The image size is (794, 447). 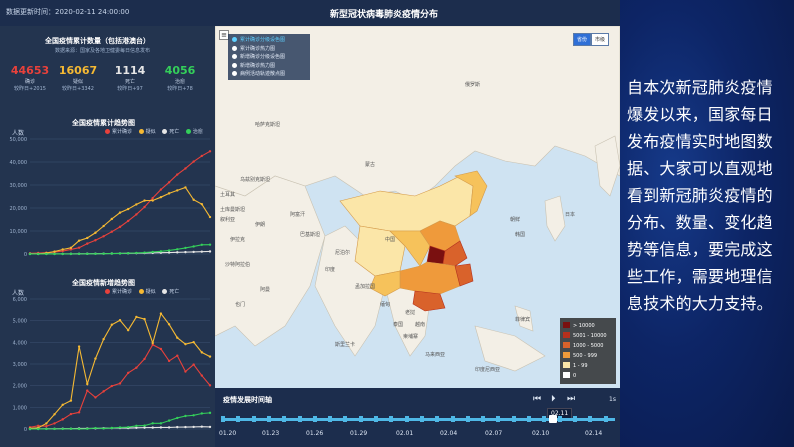 What do you see at coordinates (582, 39) in the screenshot?
I see `province-level-button: 省份` at bounding box center [582, 39].